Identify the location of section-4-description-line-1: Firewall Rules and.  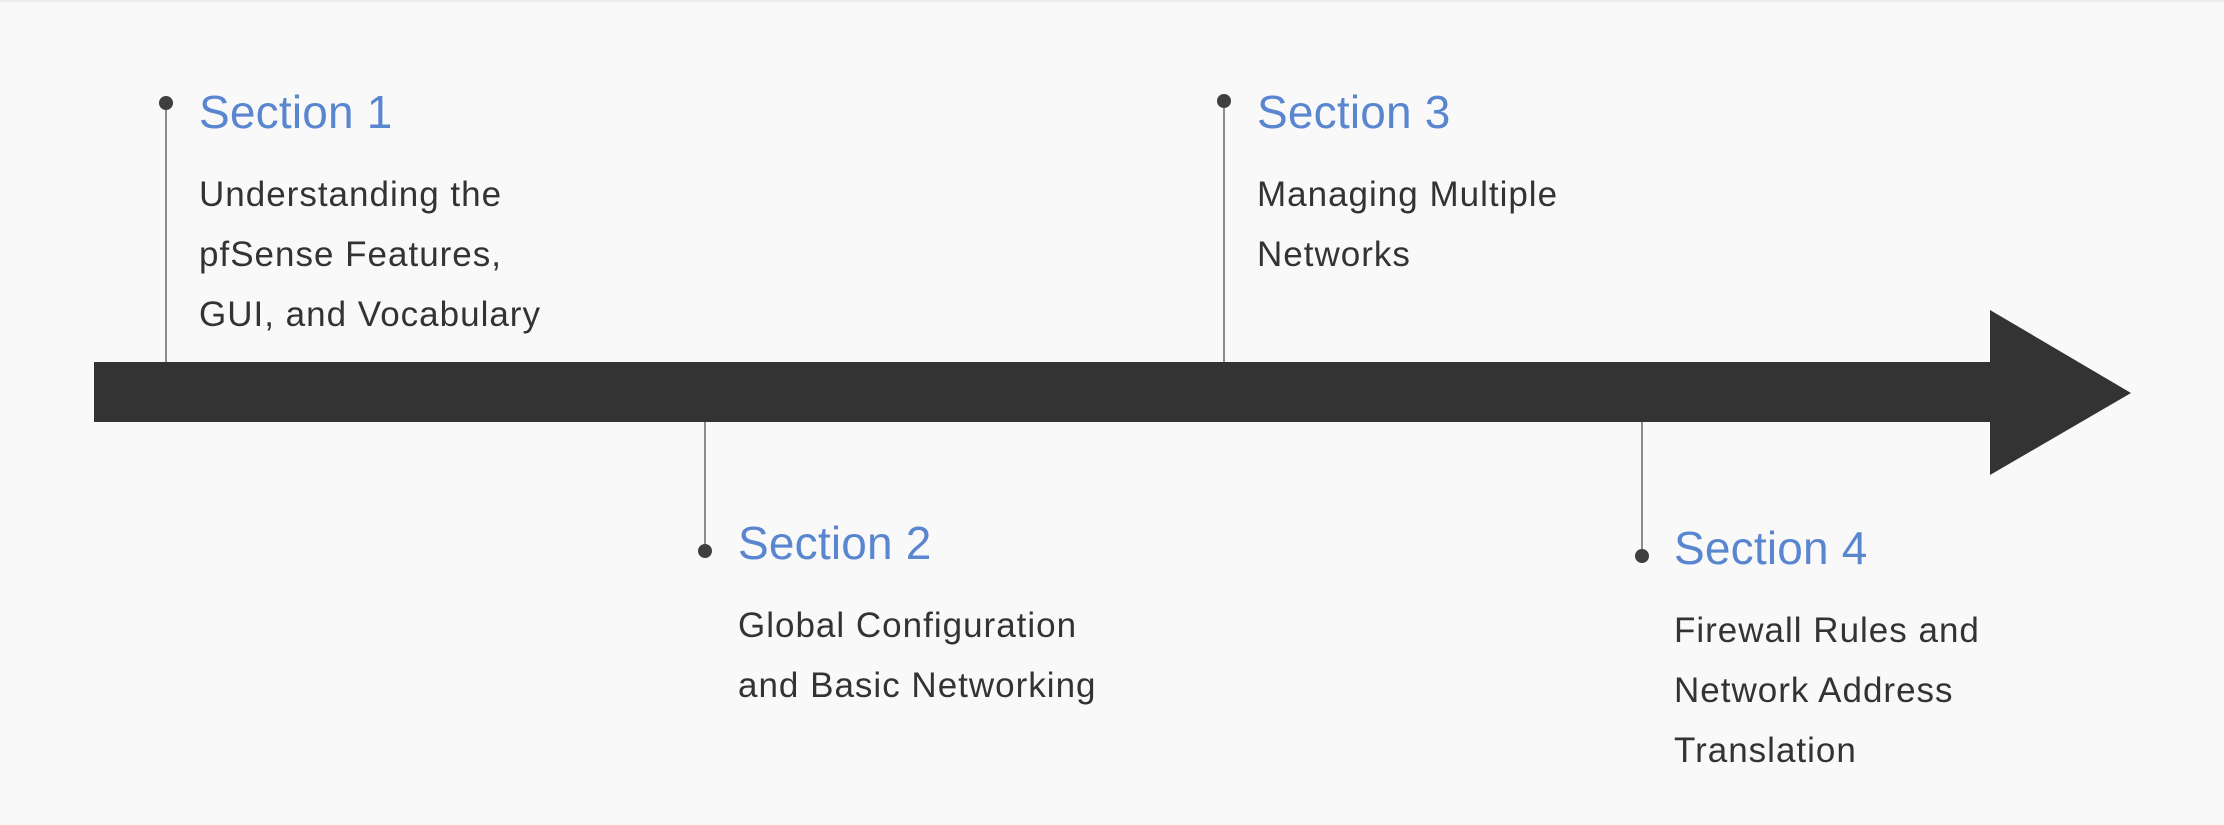
(1827, 630).